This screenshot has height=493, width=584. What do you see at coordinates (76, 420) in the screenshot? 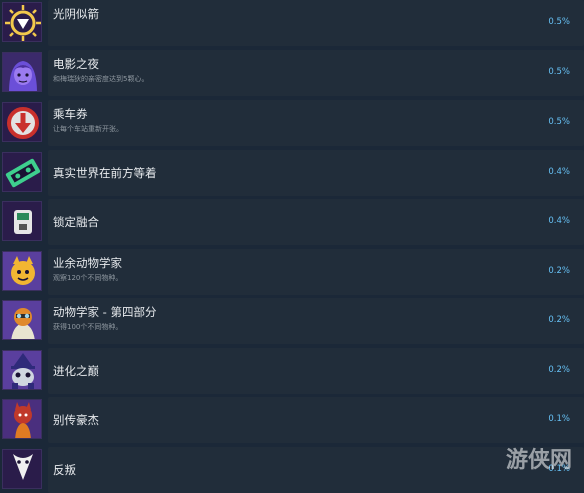
I see `achievement-title: 别传豪杰` at bounding box center [76, 420].